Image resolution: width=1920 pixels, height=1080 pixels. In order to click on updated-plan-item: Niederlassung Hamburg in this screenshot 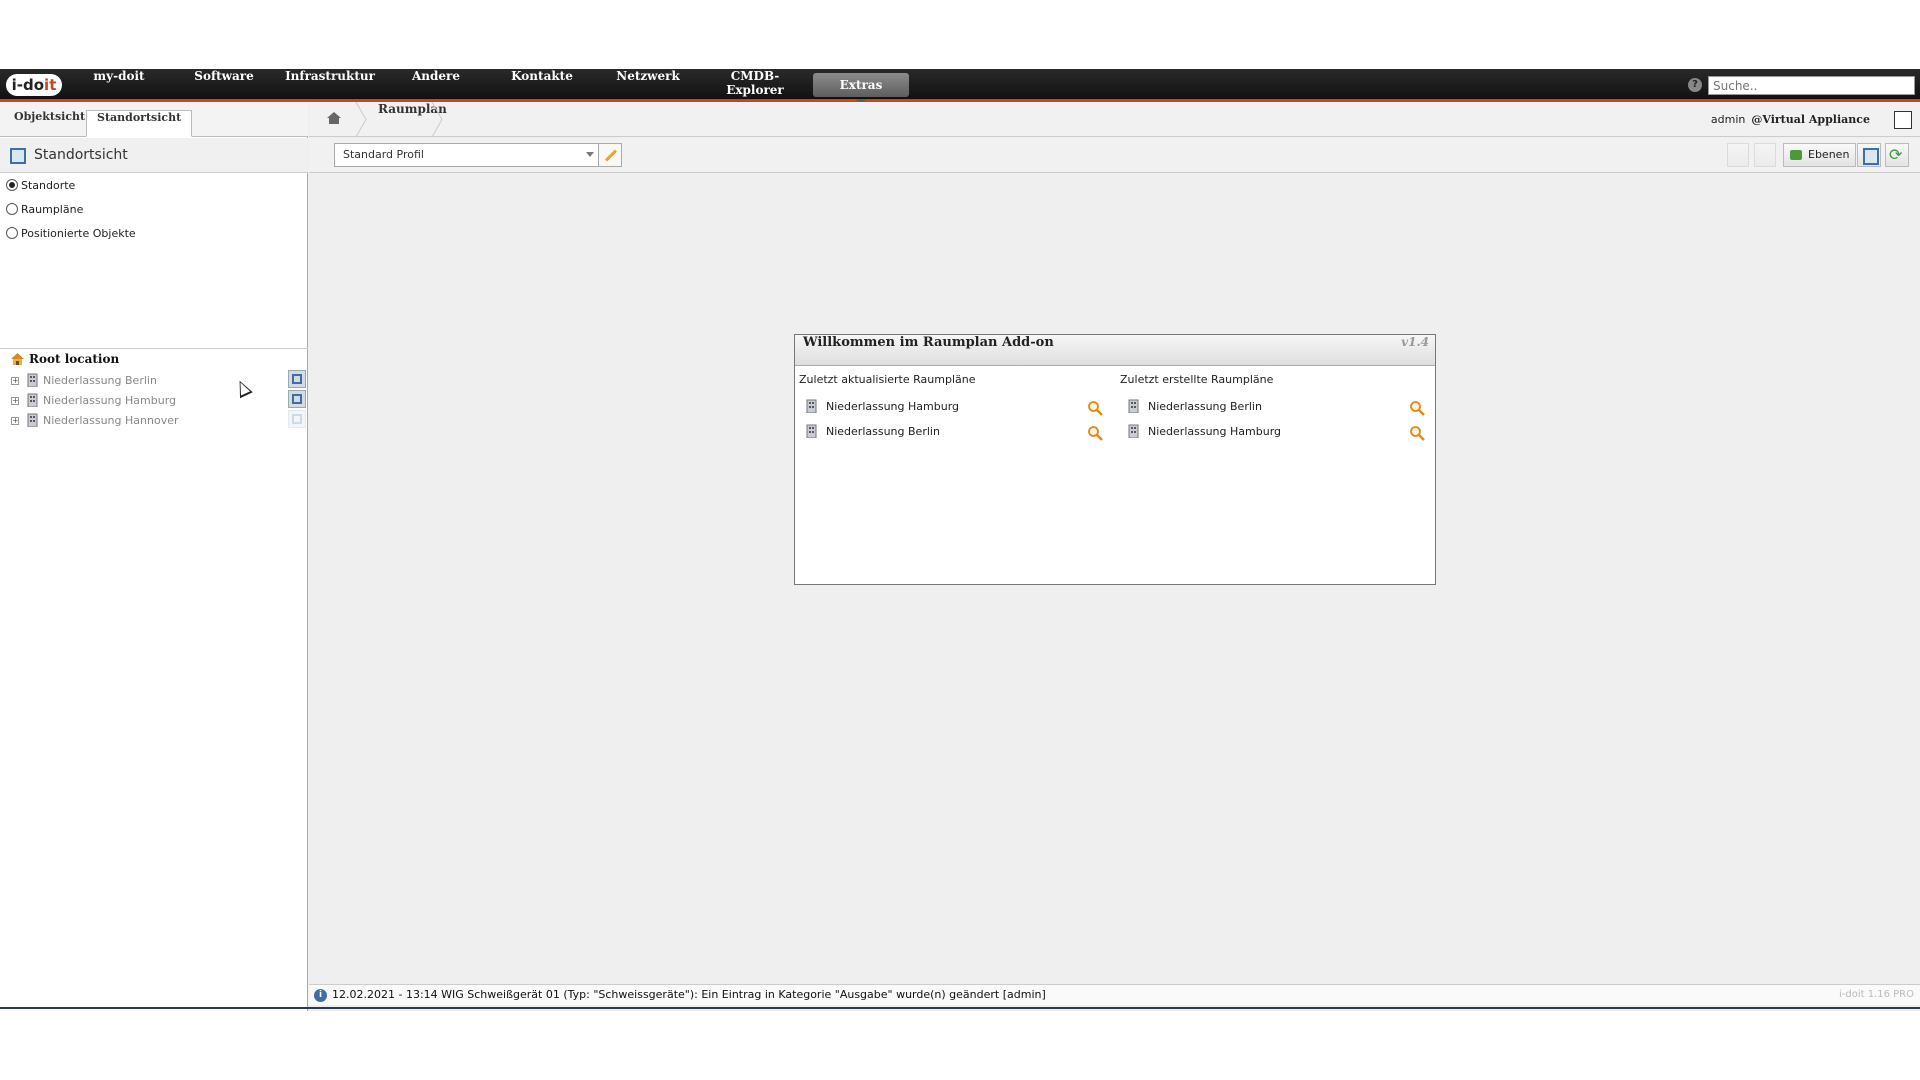, I will do `click(882, 407)`.